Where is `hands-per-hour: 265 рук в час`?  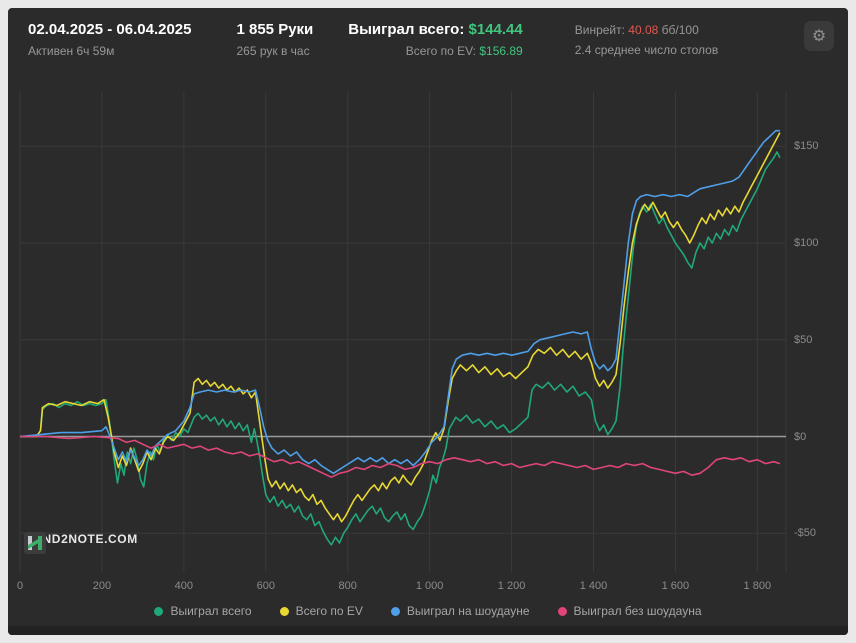
hands-per-hour: 265 рук в час is located at coordinates (273, 51).